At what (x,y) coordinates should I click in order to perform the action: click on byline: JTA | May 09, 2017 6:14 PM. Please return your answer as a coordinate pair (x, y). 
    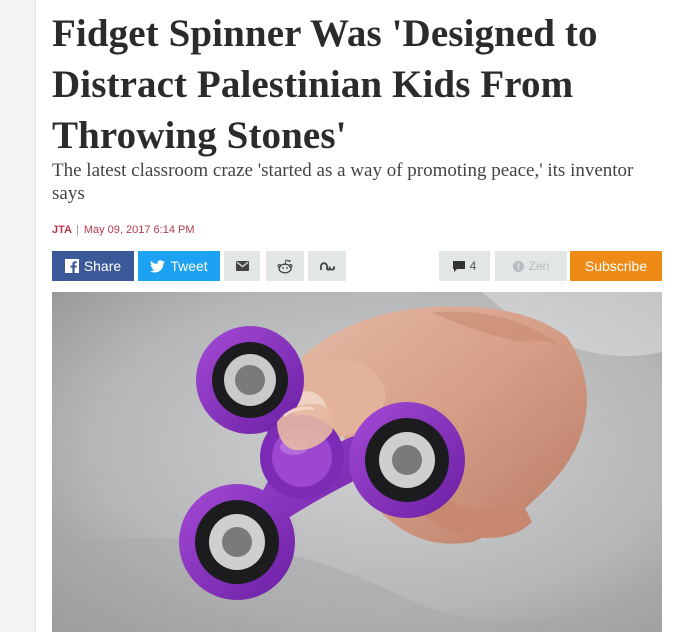
    Looking at the image, I should click on (123, 230).